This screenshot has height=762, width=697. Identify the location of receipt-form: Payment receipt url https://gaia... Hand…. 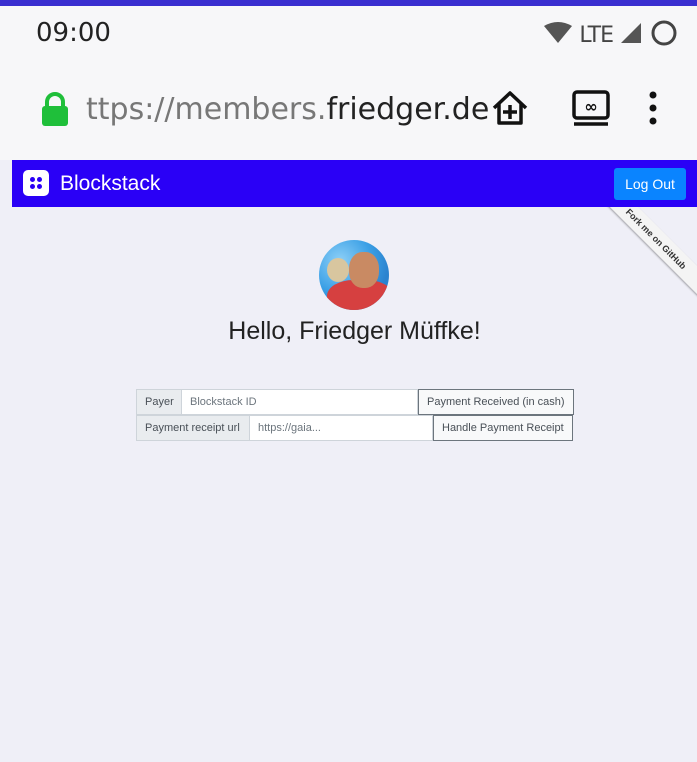
(354, 428).